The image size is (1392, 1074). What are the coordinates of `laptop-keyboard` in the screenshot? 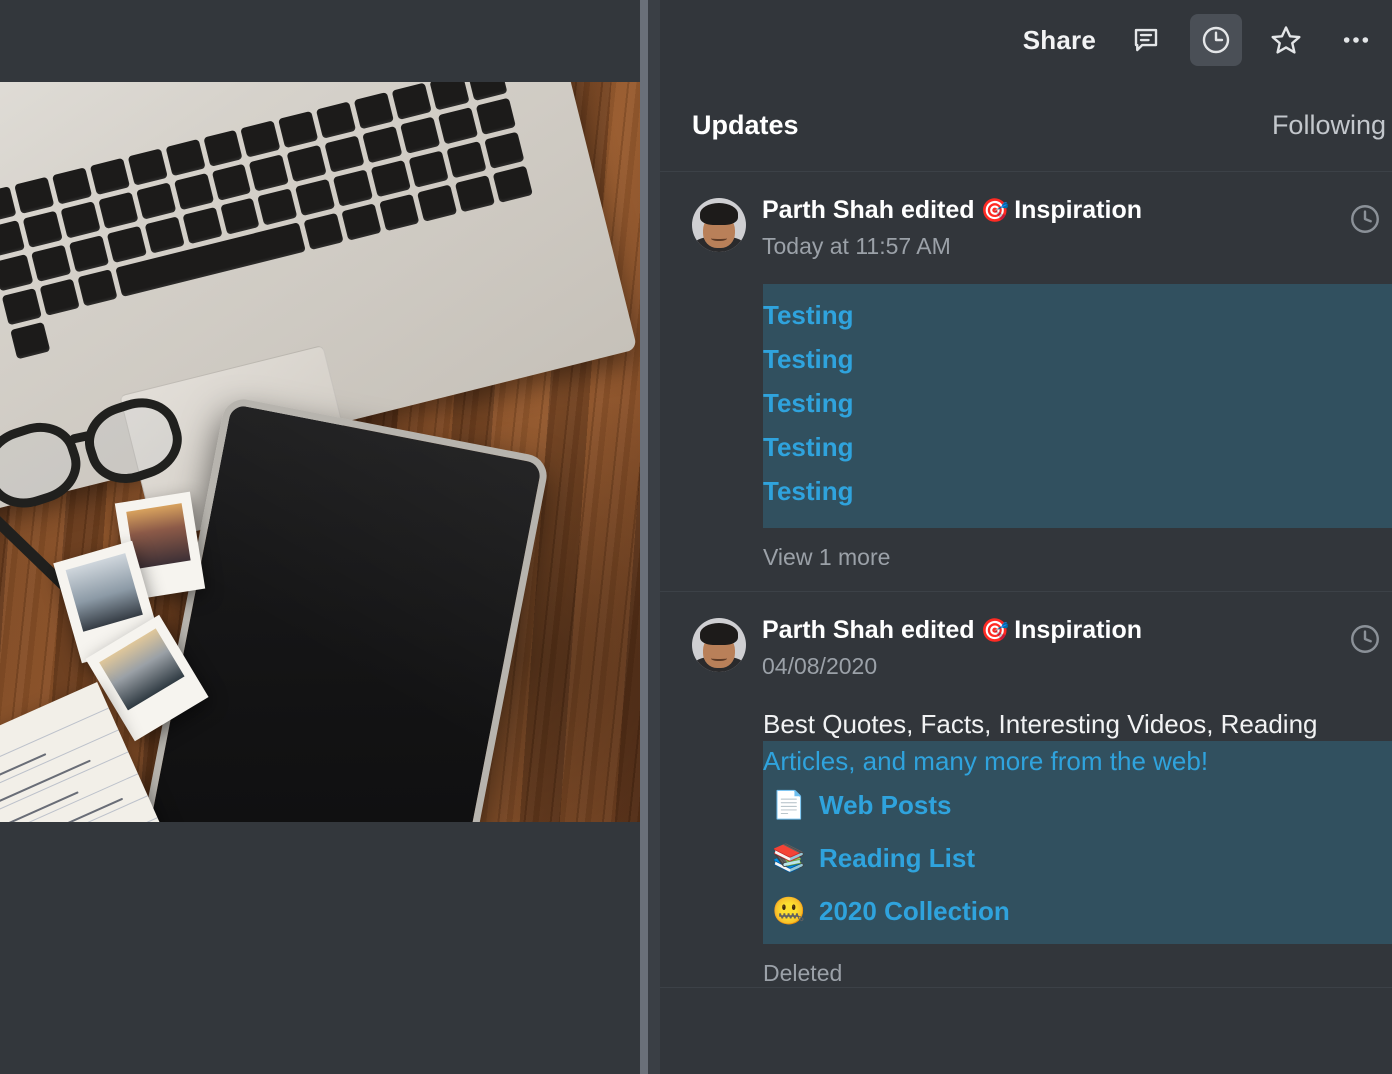 It's located at (275, 240).